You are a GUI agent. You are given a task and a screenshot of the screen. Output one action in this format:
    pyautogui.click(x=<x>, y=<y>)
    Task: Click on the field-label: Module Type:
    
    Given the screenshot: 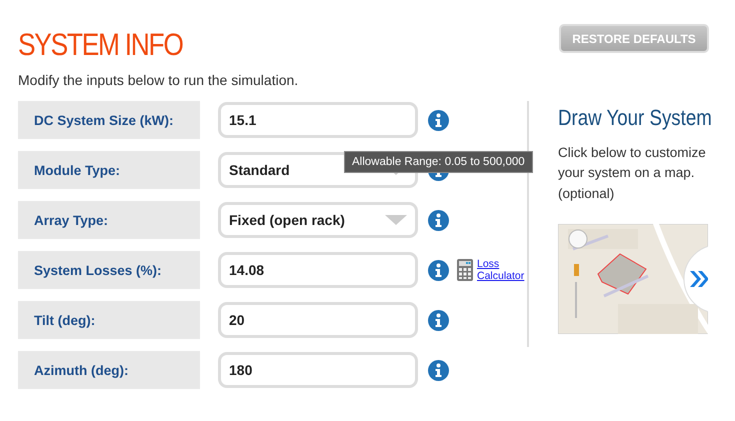 What is the action you would take?
    pyautogui.click(x=109, y=170)
    